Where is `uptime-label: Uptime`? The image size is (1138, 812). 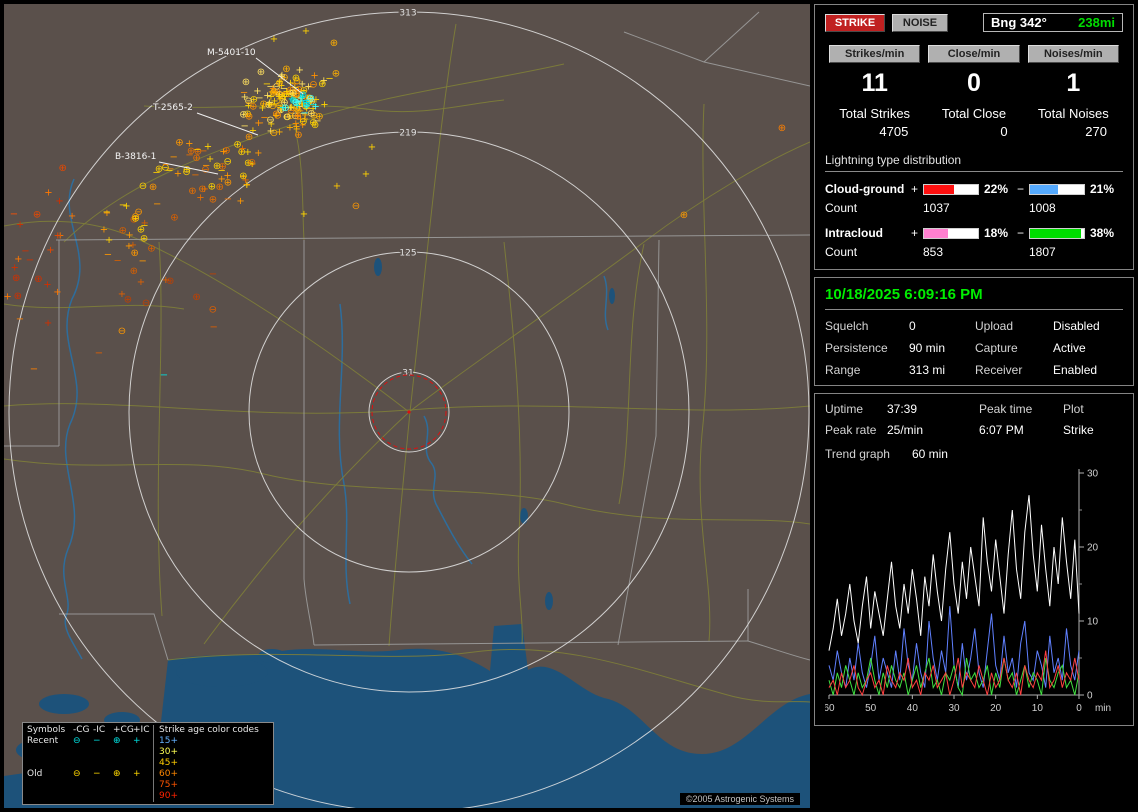
uptime-label: Uptime is located at coordinates (844, 409).